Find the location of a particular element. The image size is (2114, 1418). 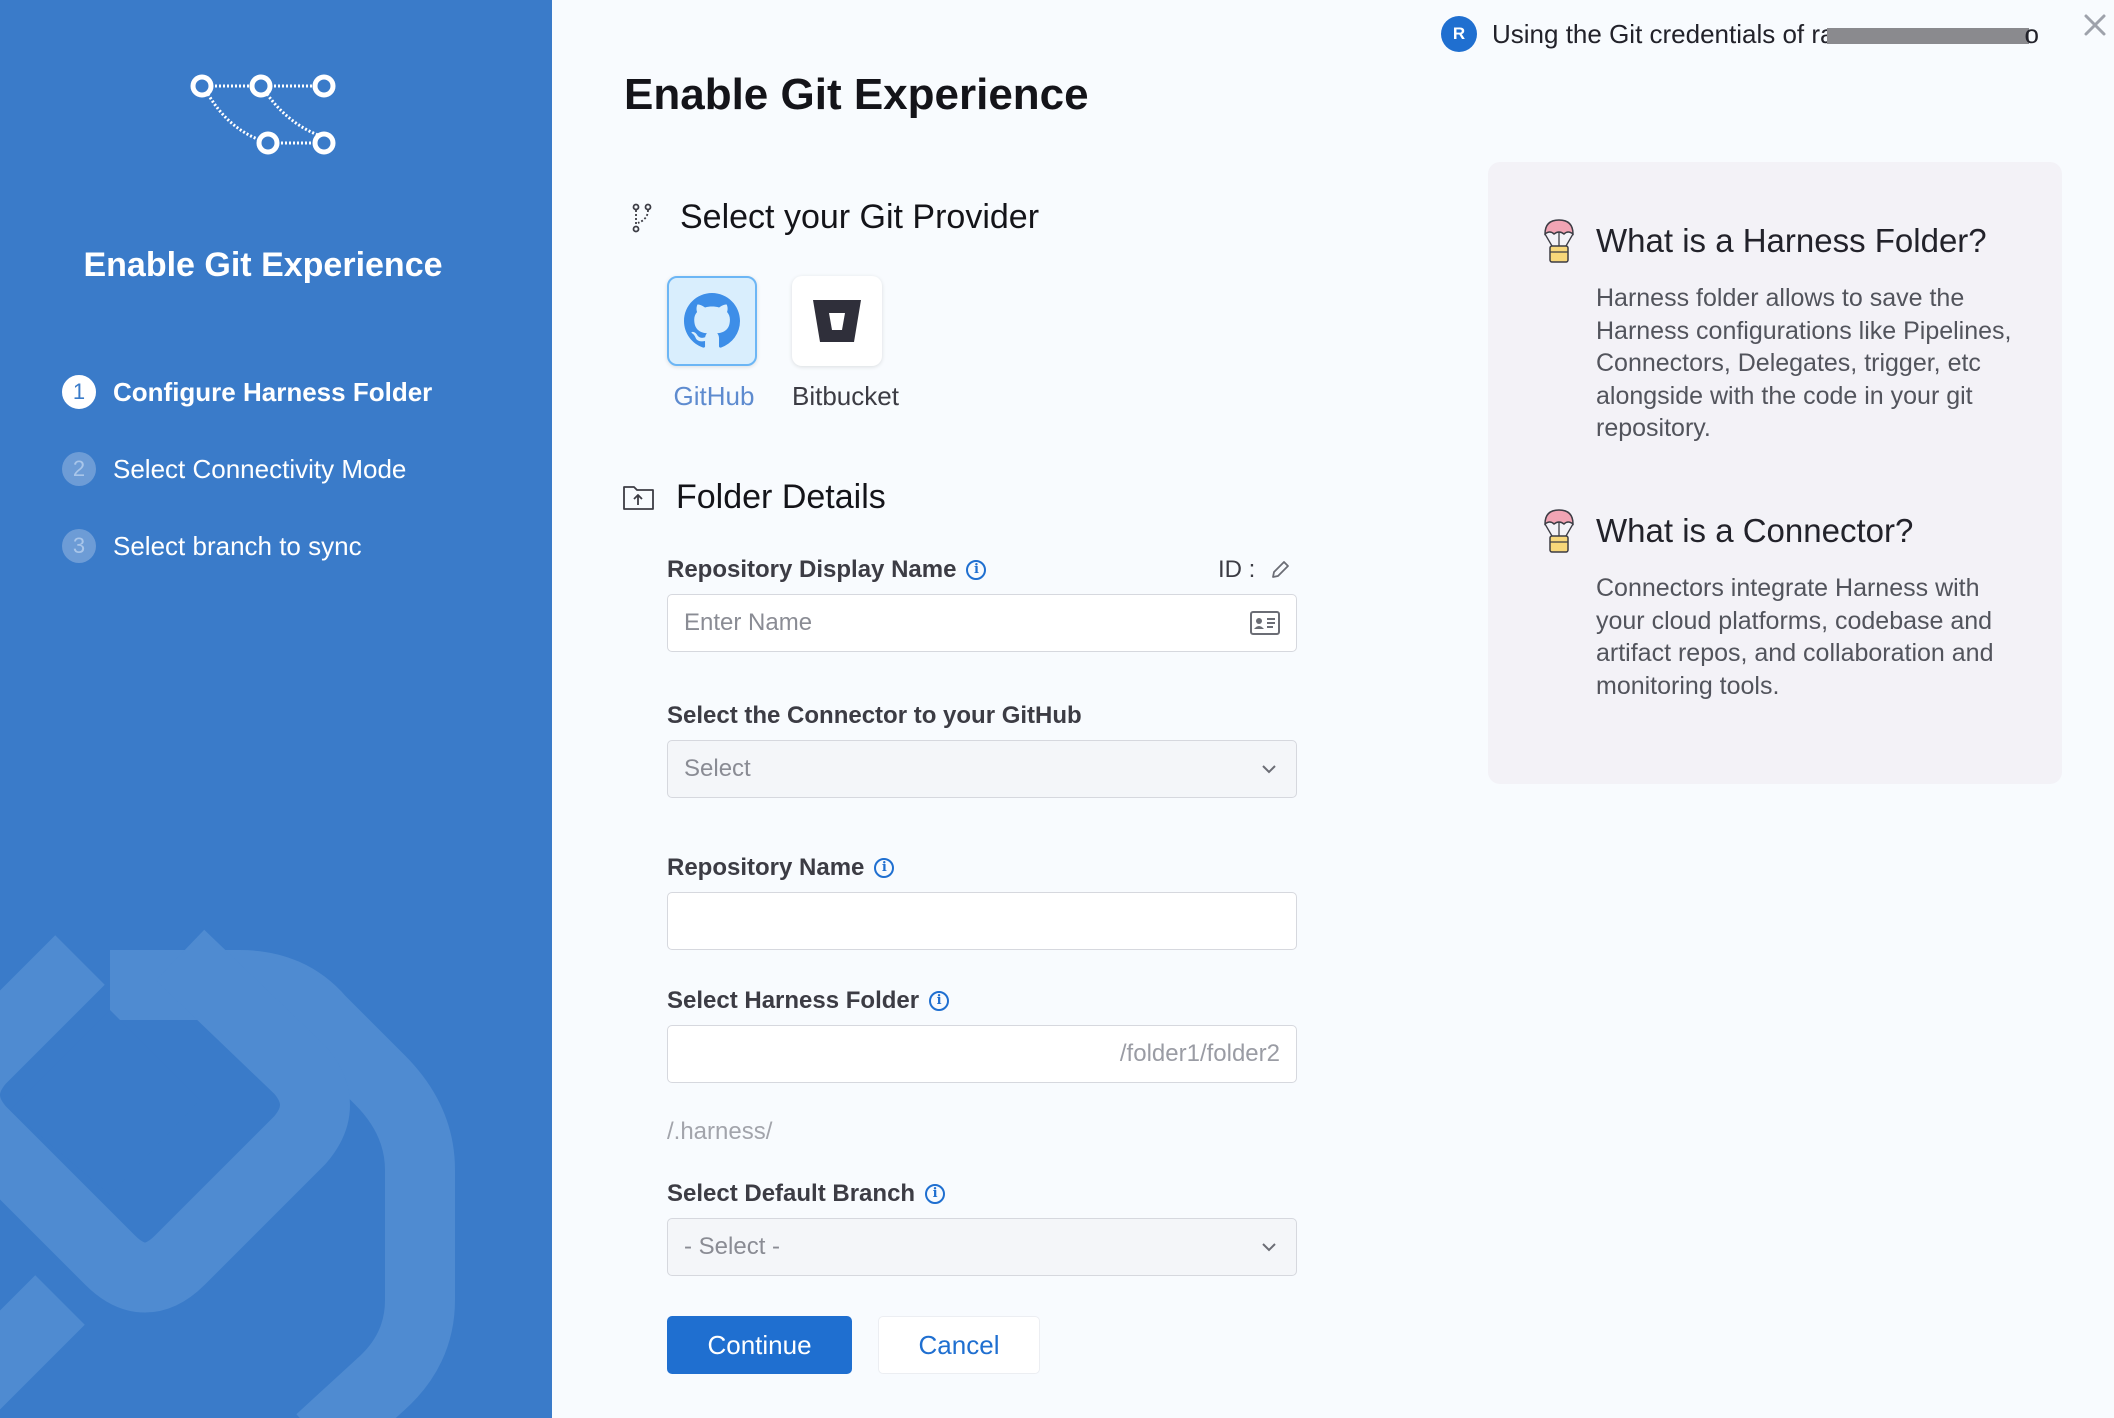

git-provider-section-title: Select your Git Provider is located at coordinates (832, 217).